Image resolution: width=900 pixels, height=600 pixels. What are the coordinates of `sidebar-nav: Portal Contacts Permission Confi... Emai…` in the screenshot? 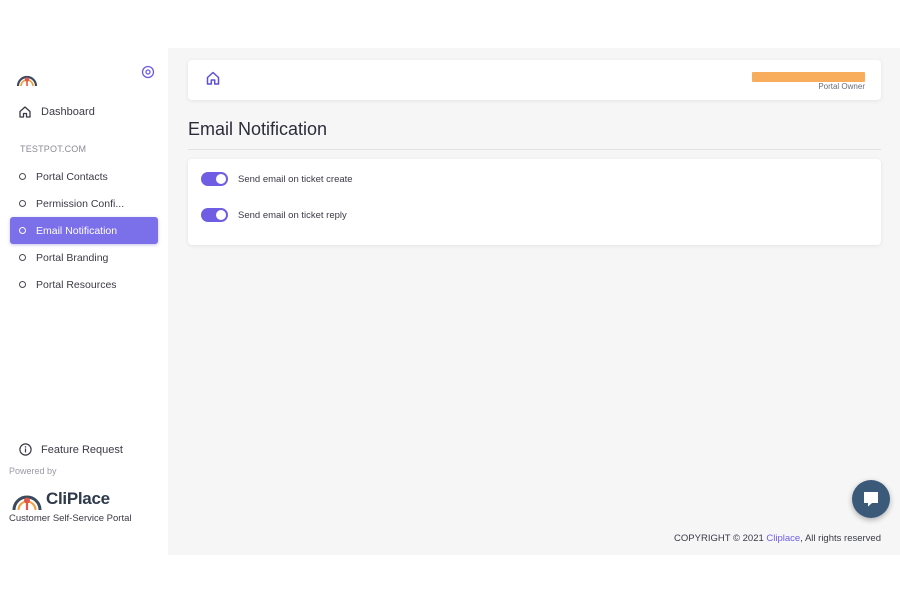 It's located at (84, 230).